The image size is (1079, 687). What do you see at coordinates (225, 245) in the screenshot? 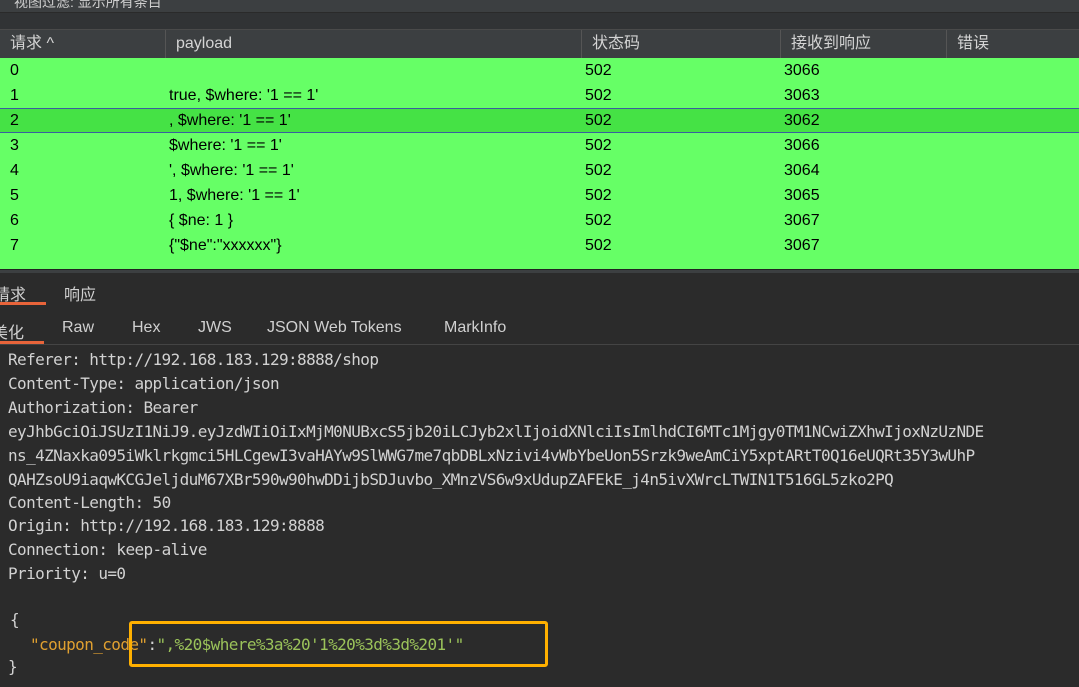
I see `cell-payload: {"$ne":"xxxxxx"}` at bounding box center [225, 245].